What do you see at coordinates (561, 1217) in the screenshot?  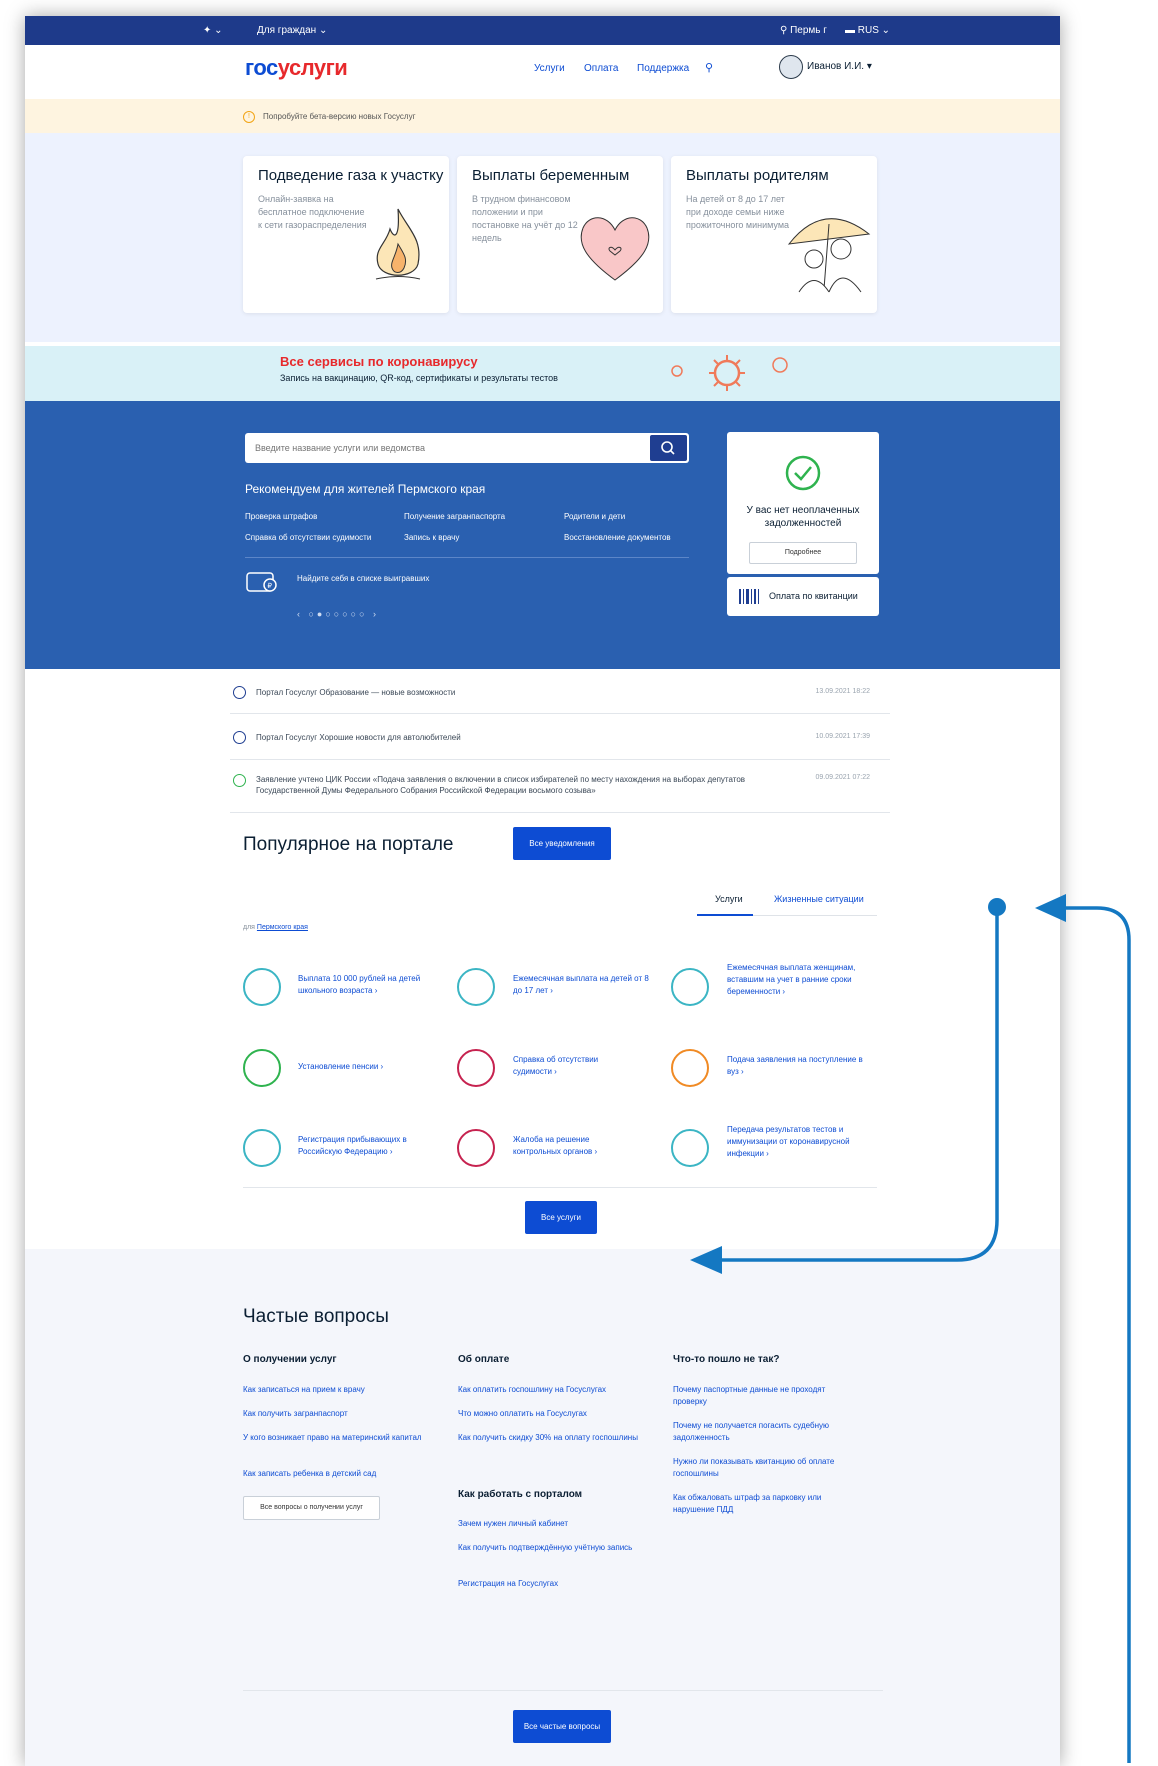 I see `all-services-button: Все услуги` at bounding box center [561, 1217].